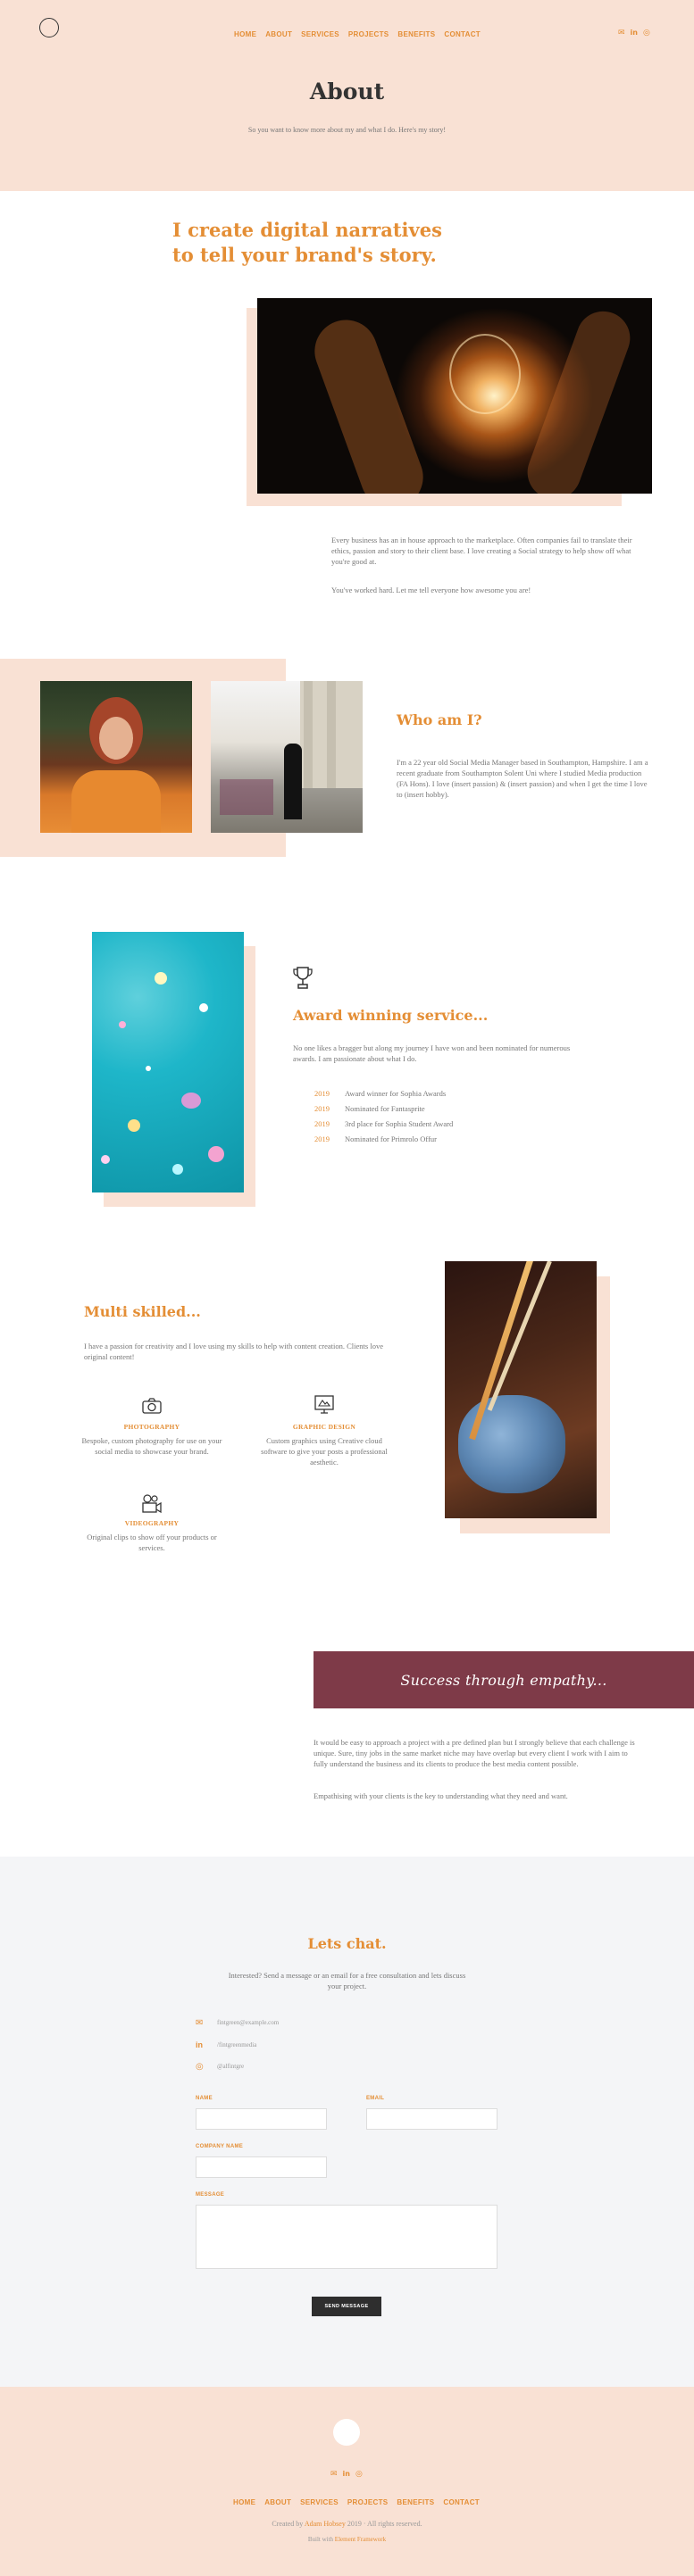  What do you see at coordinates (168, 1062) in the screenshot?
I see `confetti-image` at bounding box center [168, 1062].